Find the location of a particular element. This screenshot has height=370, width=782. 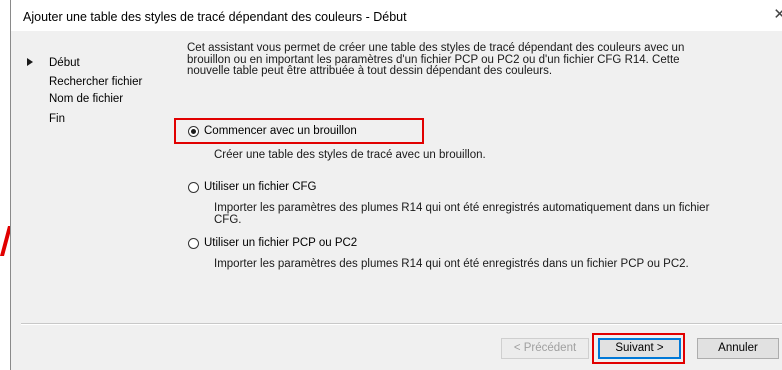

nav-step-label: Rechercher fichier is located at coordinates (96, 82).